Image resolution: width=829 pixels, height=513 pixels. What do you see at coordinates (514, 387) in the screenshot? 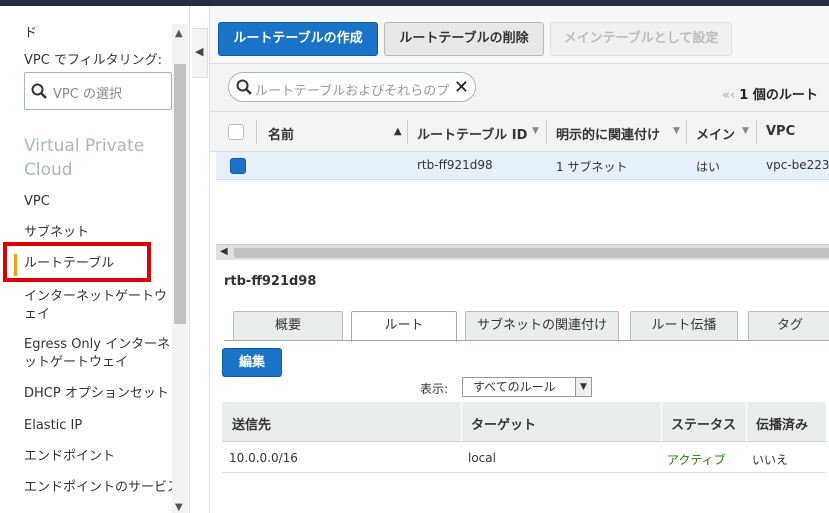
I see `view-filter-value: すべてのルール` at bounding box center [514, 387].